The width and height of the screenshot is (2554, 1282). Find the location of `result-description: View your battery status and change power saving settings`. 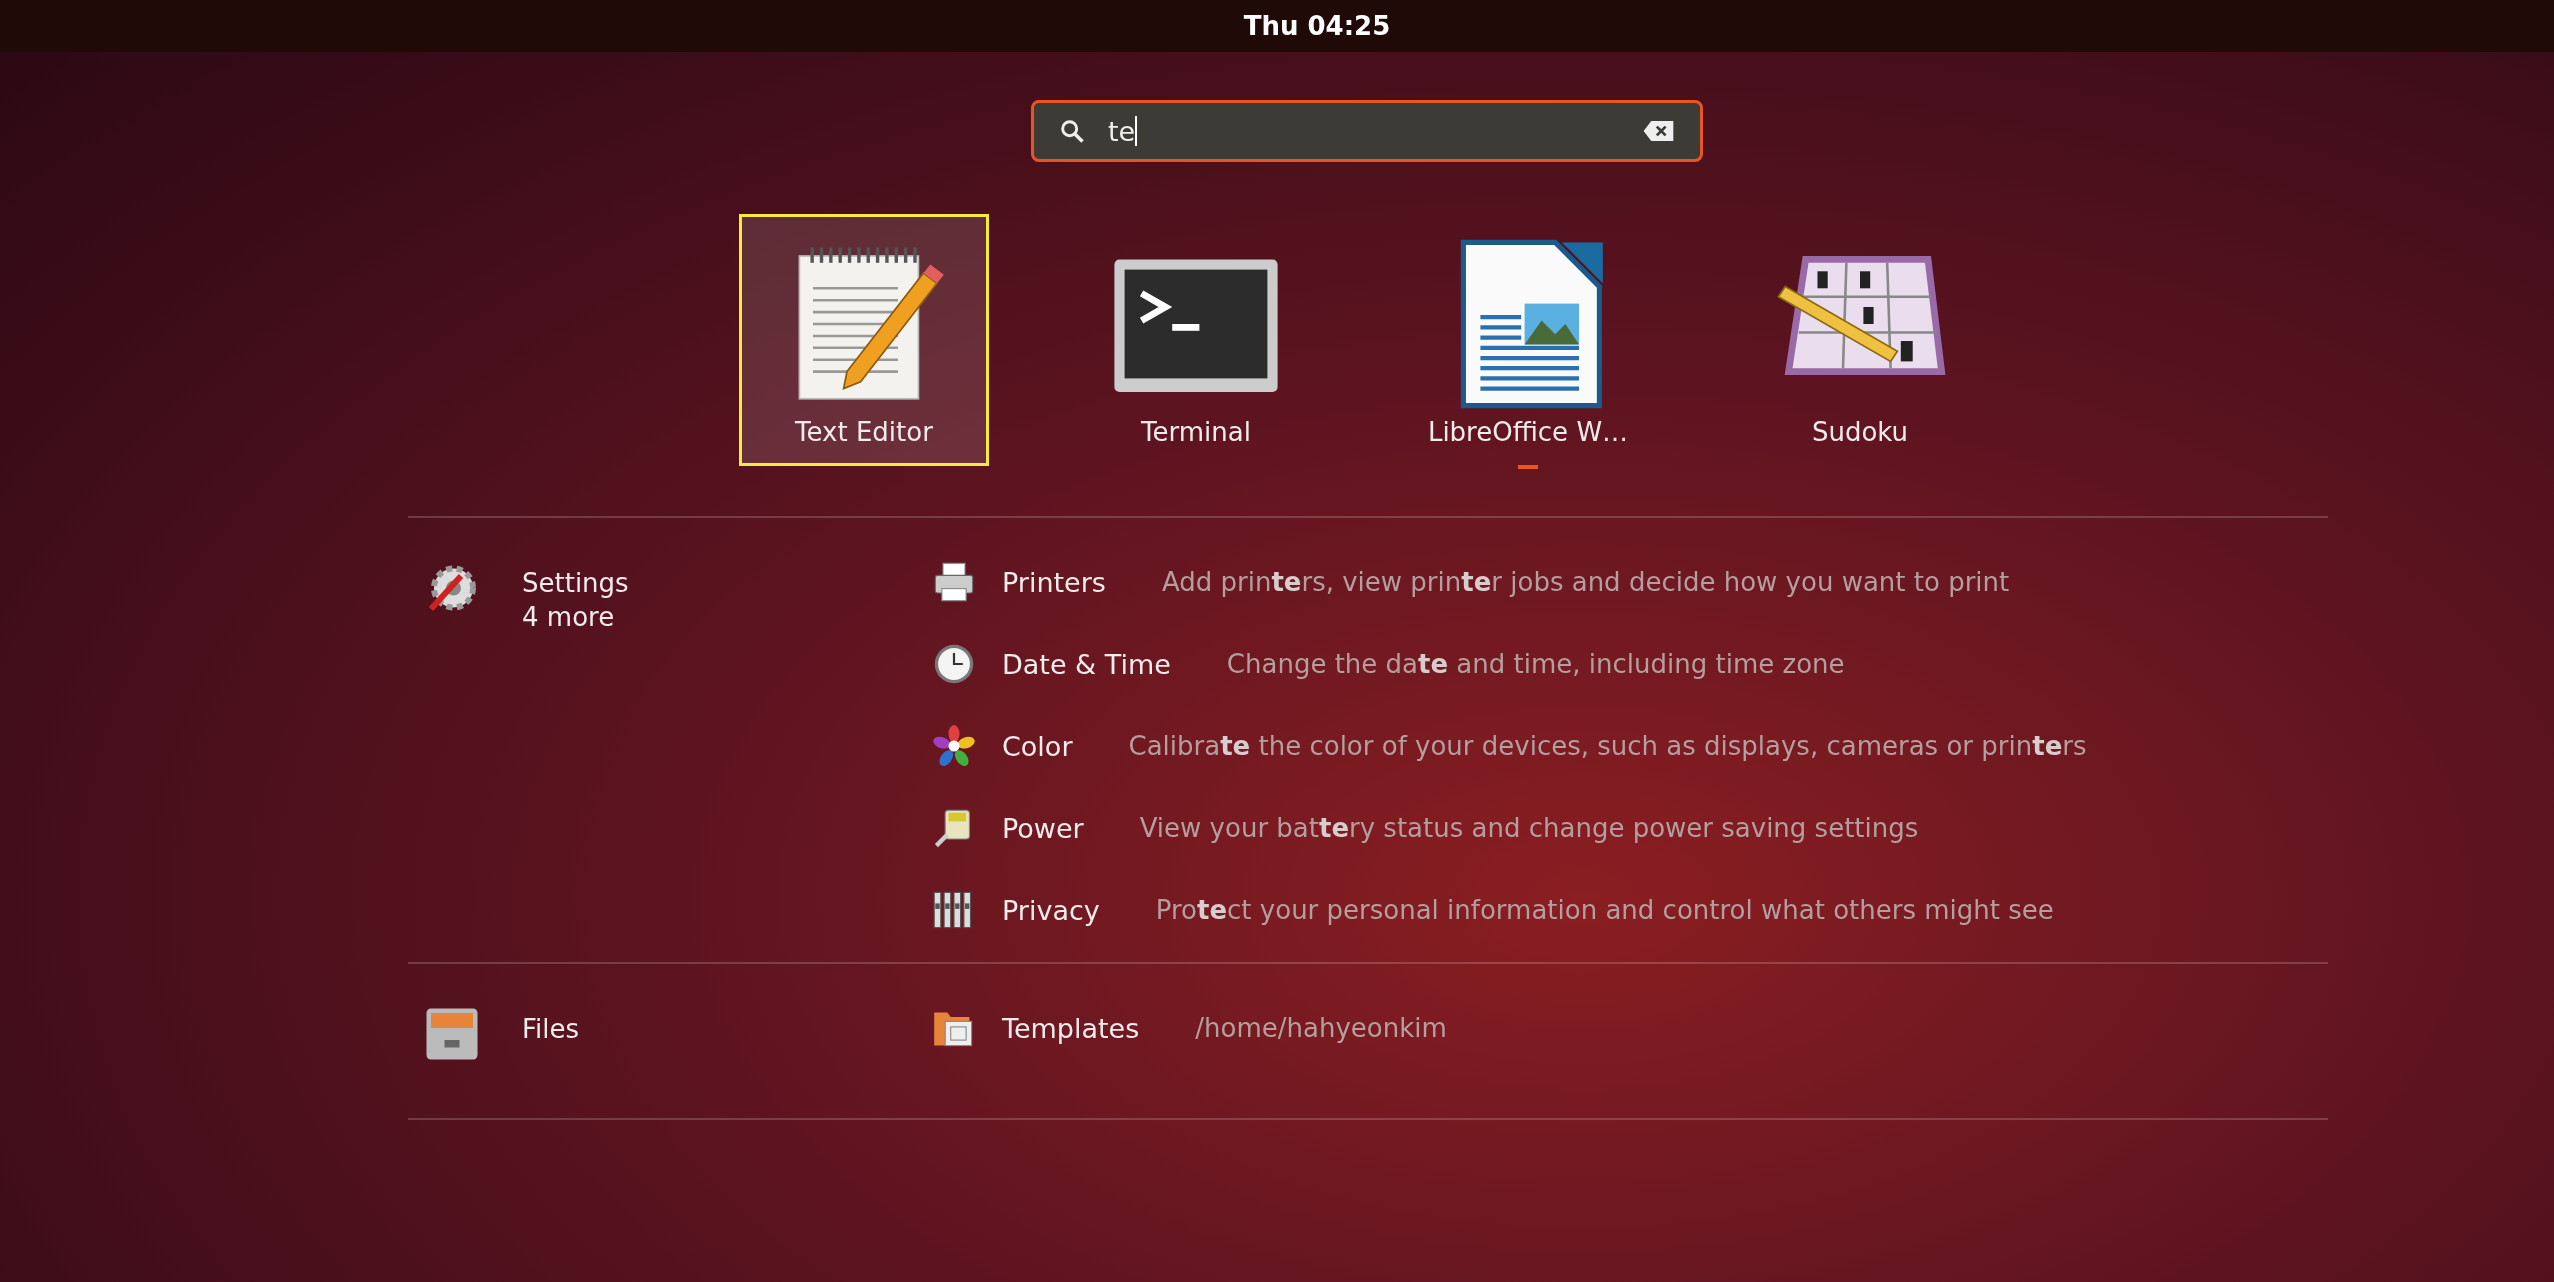

result-description: View your battery status and change power saving settings is located at coordinates (1529, 828).